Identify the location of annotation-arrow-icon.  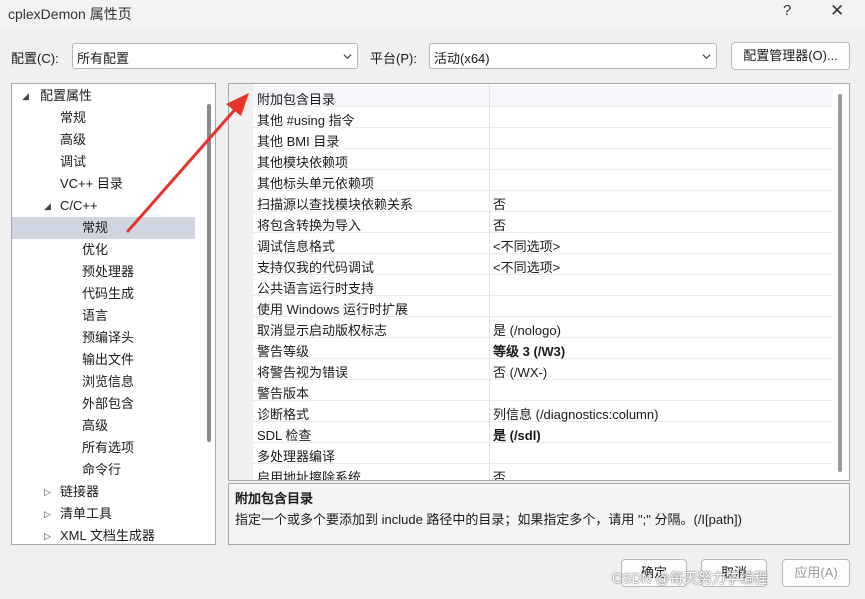
(187, 163).